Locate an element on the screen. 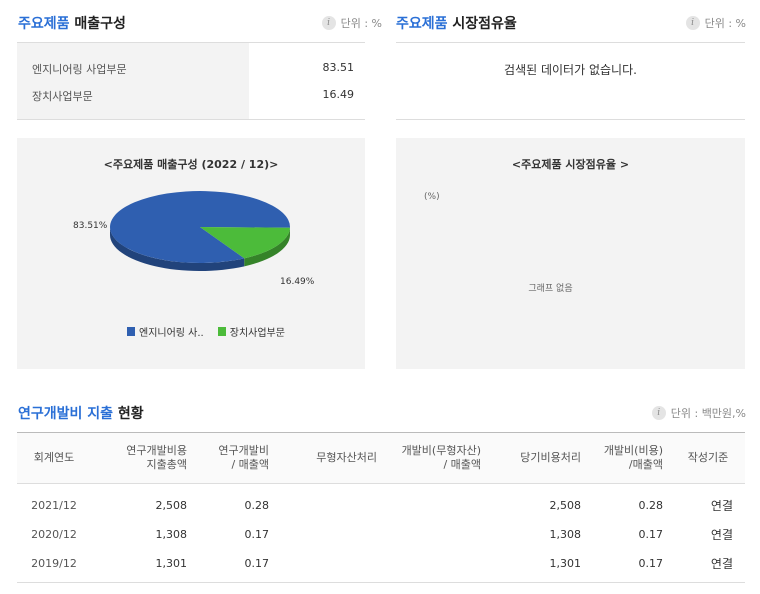 The height and width of the screenshot is (594, 760). product-row-label: 장치사업부문 is located at coordinates (62, 96).